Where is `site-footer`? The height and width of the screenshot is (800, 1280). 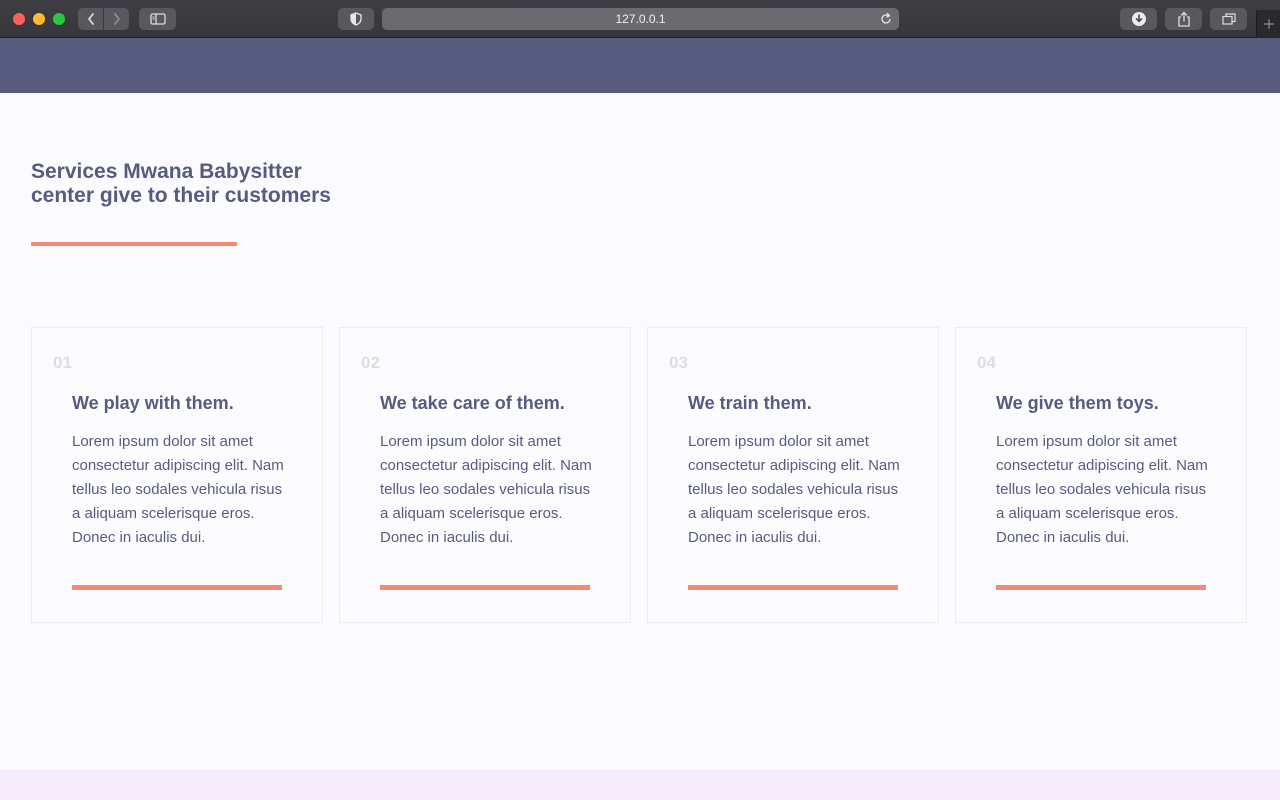
site-footer is located at coordinates (640, 785).